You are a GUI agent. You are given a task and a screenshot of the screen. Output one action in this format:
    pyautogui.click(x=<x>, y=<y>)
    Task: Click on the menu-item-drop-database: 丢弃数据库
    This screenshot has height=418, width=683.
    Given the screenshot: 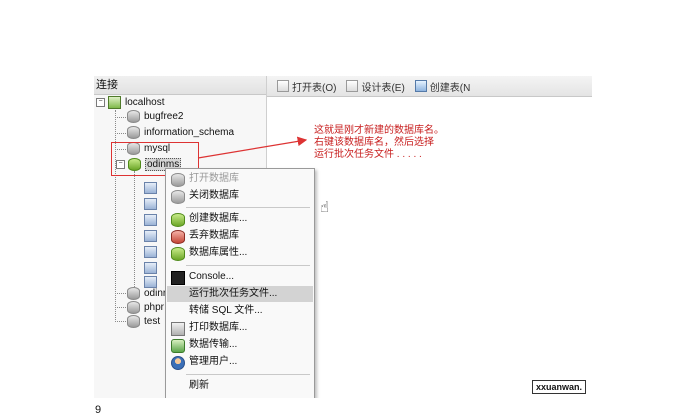 What is the action you would take?
    pyautogui.click(x=240, y=236)
    